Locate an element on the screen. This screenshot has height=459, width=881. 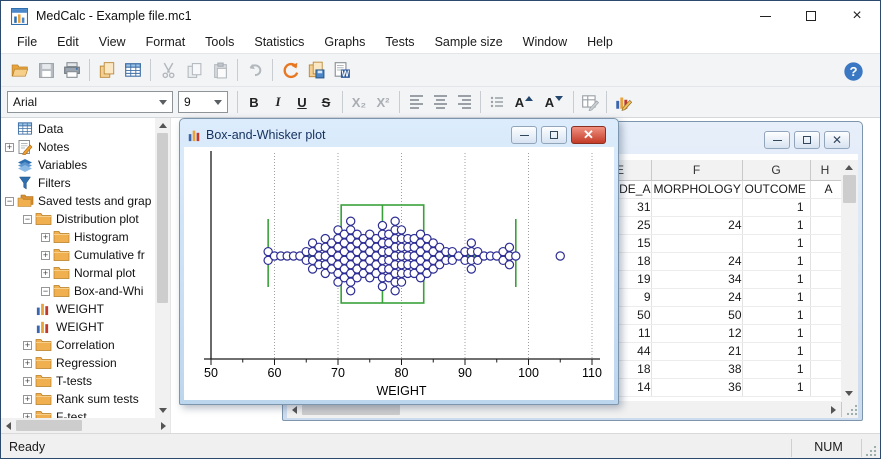
field-name-cell: OUTCOME is located at coordinates (776, 189).